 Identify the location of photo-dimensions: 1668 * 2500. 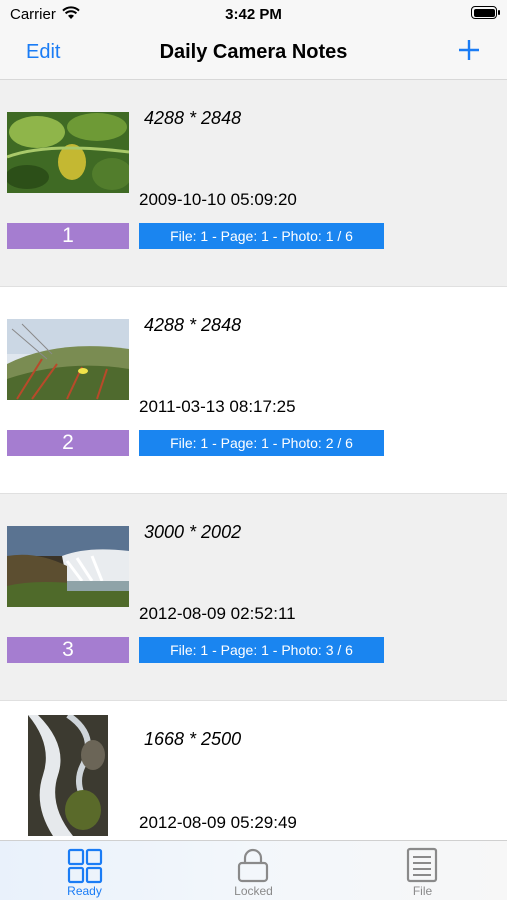
(193, 739).